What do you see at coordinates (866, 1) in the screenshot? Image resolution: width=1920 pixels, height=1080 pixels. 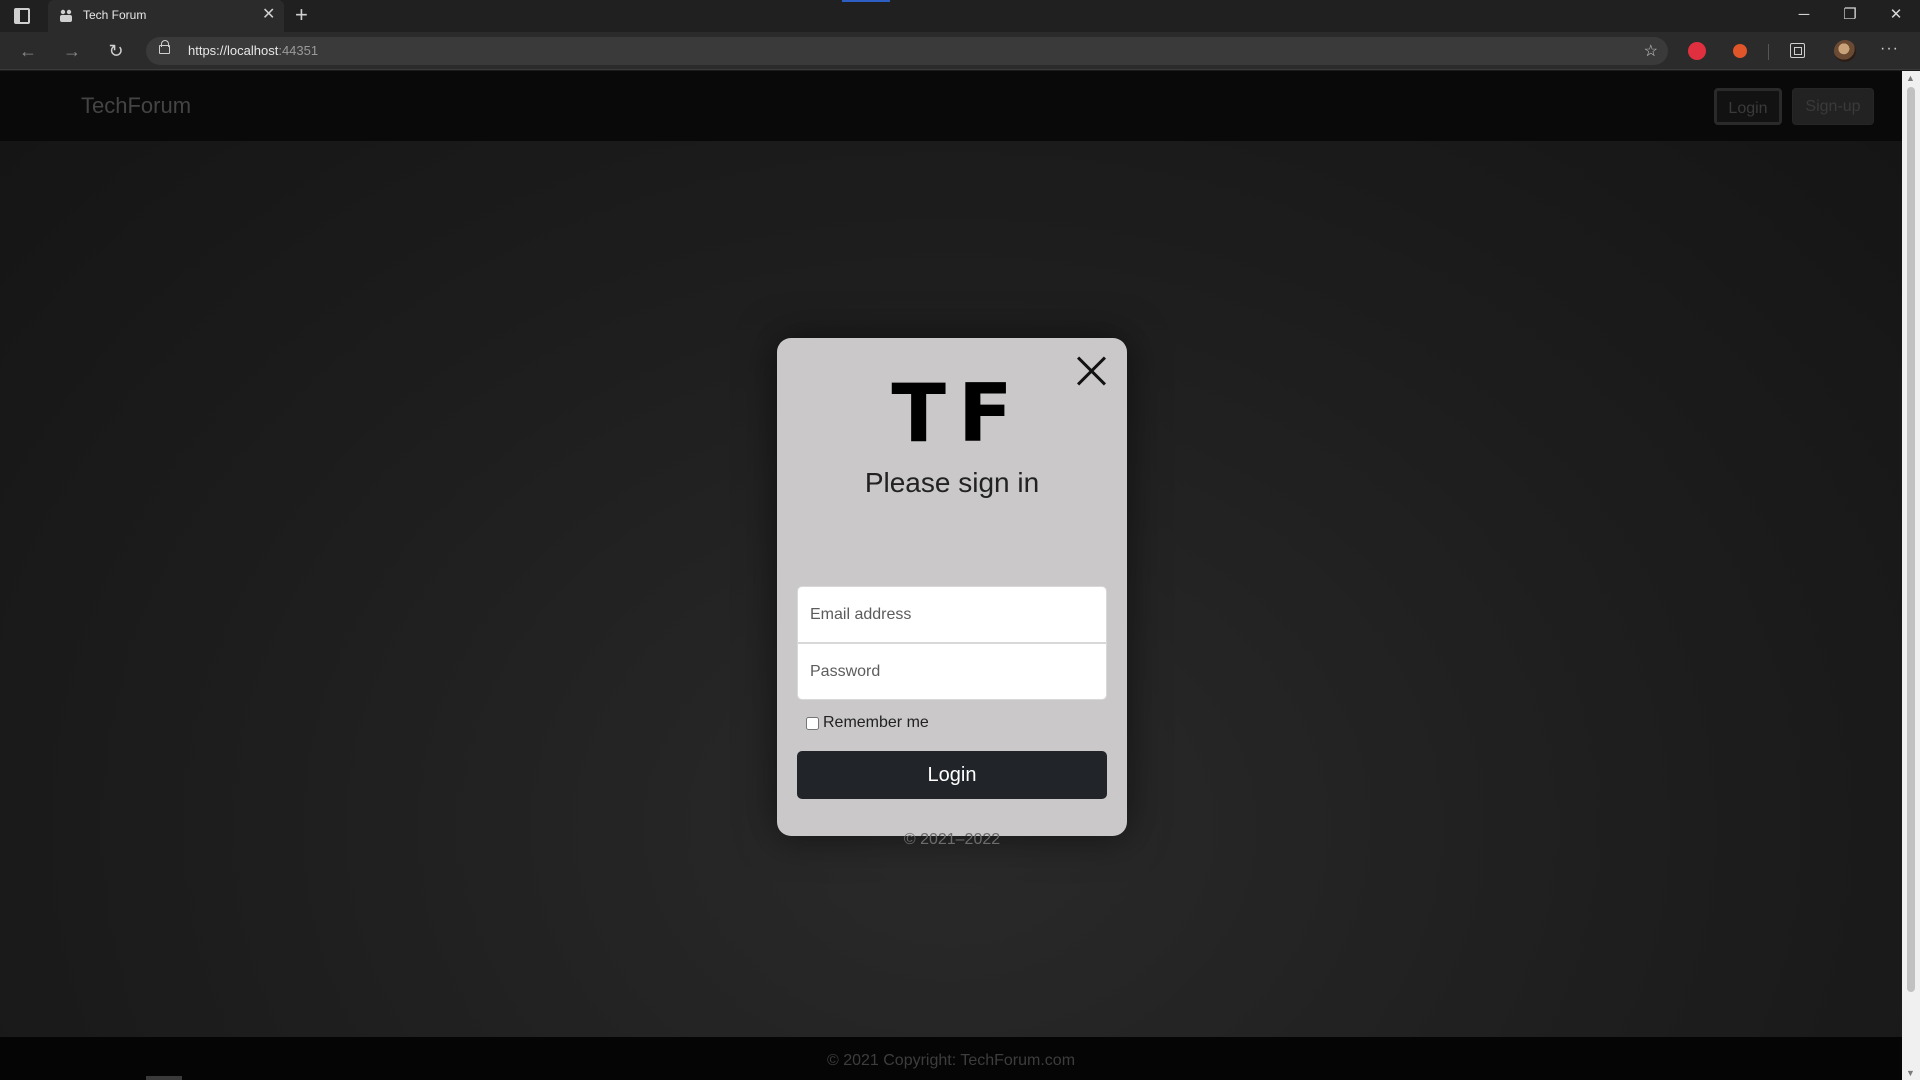 I see `titlebar-accent` at bounding box center [866, 1].